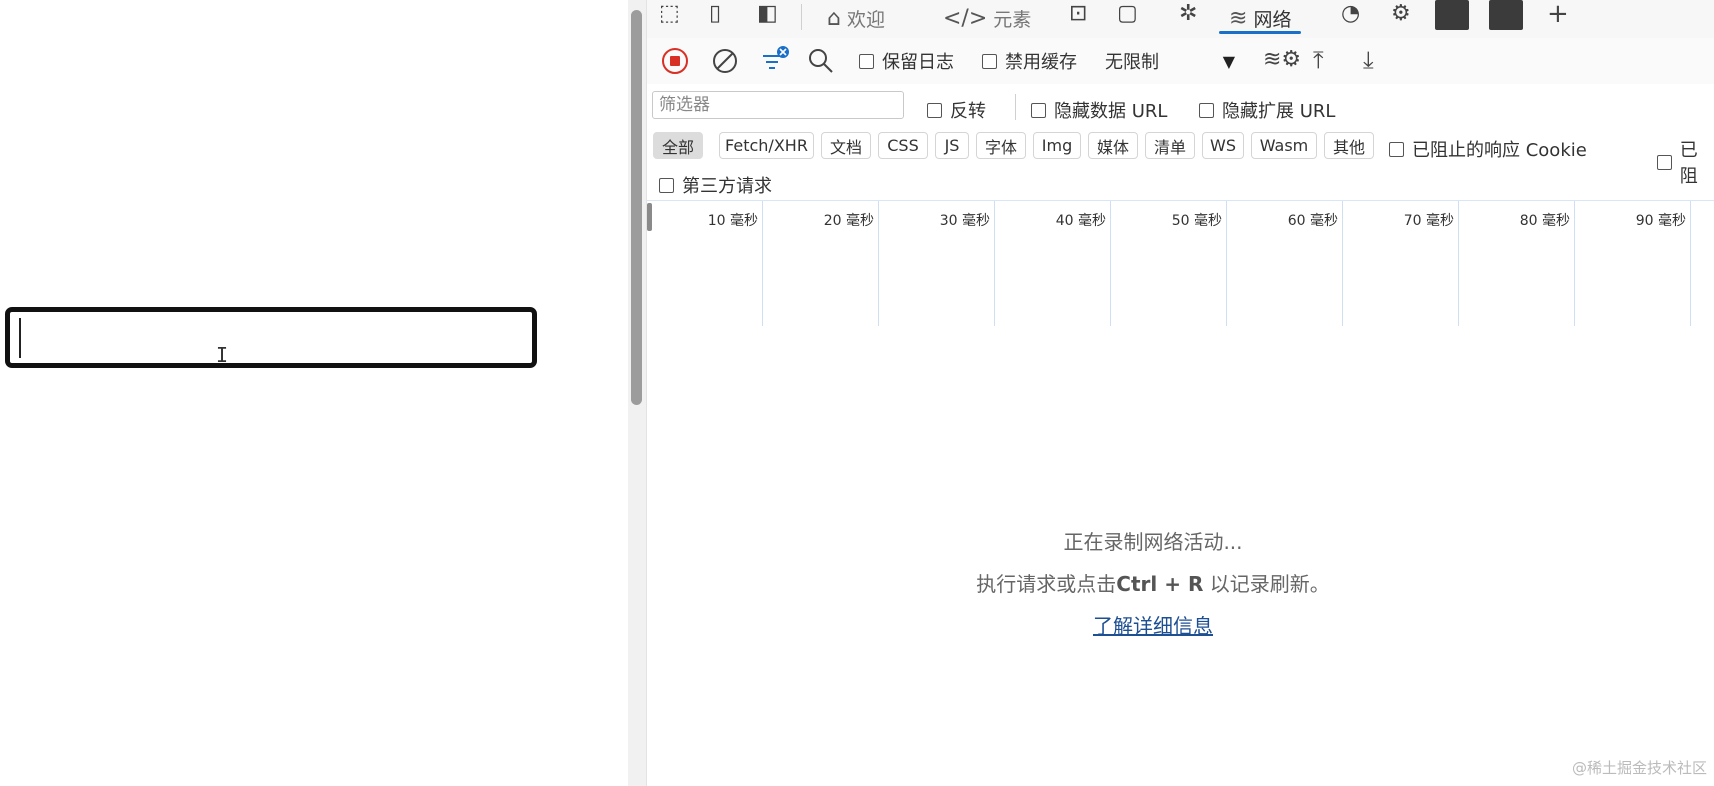 The image size is (1714, 786). What do you see at coordinates (705, 264) in the screenshot?
I see `timeline-tick: 10 毫秒` at bounding box center [705, 264].